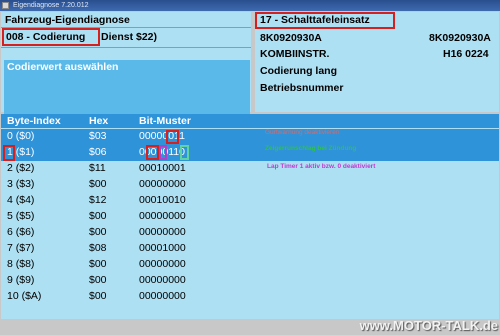  What do you see at coordinates (152, 152) in the screenshot?
I see `bit-highlight-red-row1` at bounding box center [152, 152].